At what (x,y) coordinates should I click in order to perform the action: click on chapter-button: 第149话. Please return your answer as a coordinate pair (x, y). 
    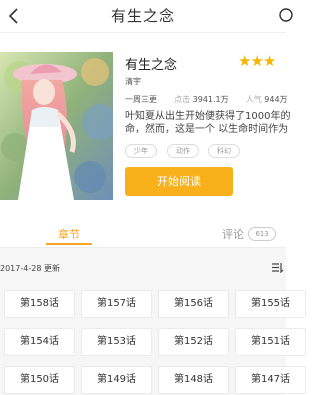
    Looking at the image, I should click on (116, 380).